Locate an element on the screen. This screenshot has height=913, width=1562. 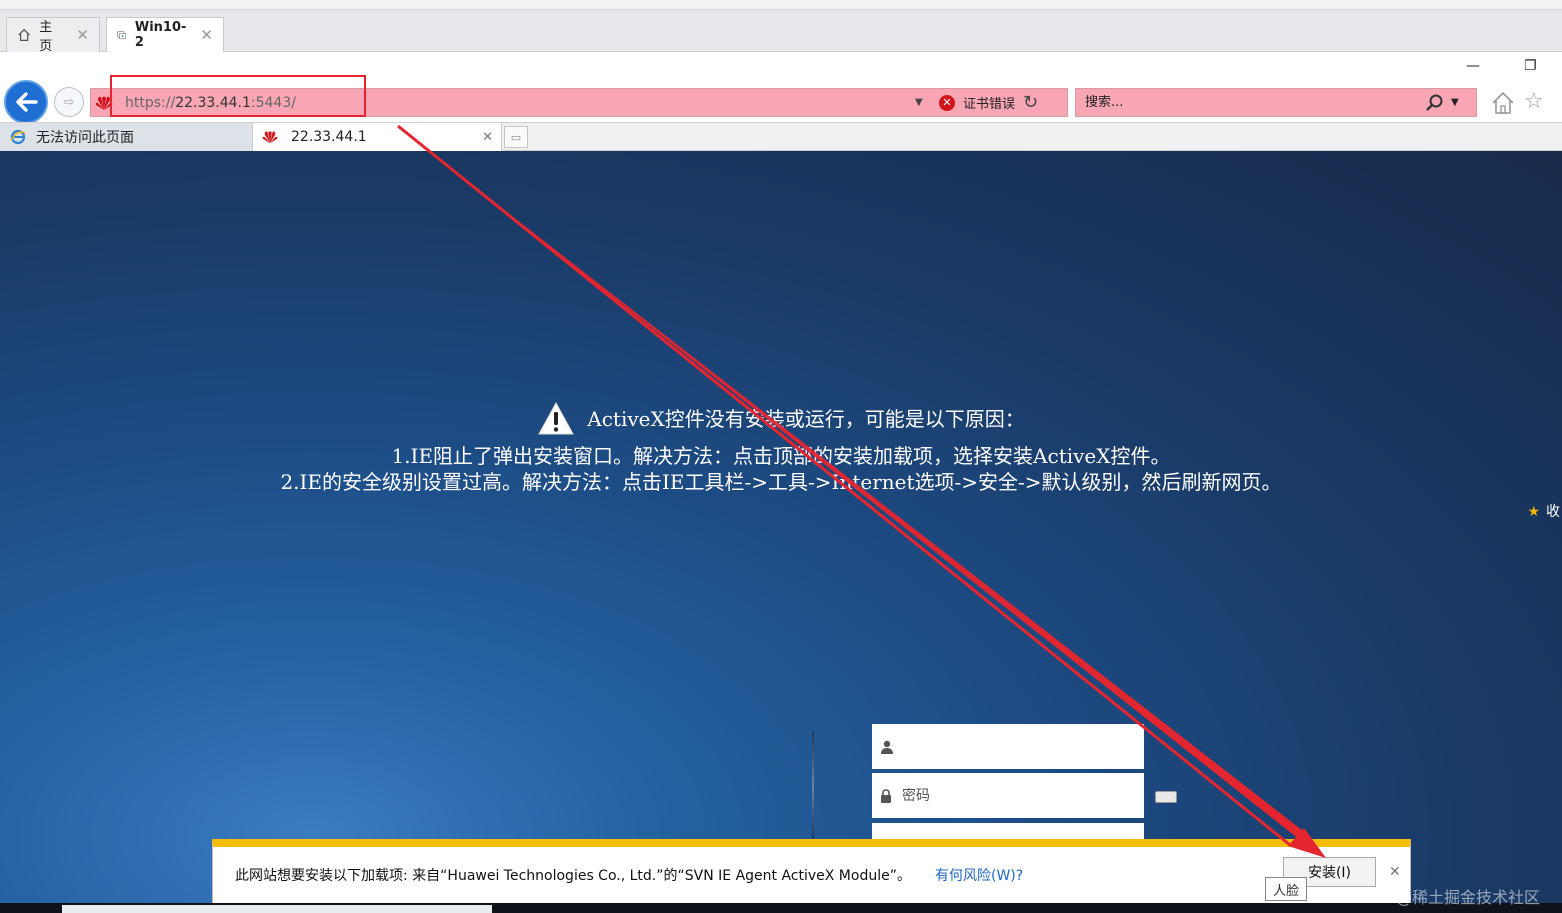
restore-icon: ❐ is located at coordinates (1530, 66).